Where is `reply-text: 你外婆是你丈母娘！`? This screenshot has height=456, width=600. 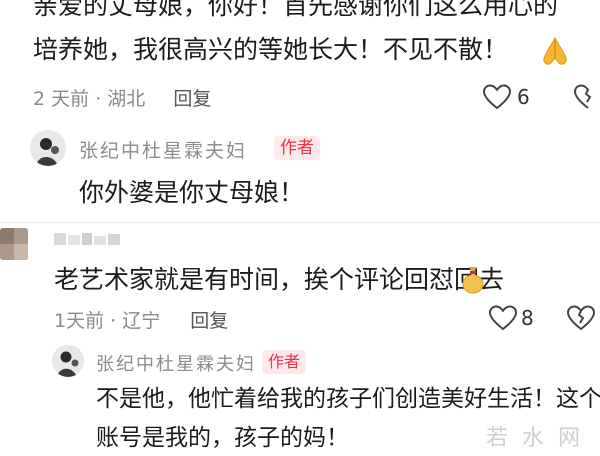 reply-text: 你外婆是你丈母娘！ is located at coordinates (192, 192).